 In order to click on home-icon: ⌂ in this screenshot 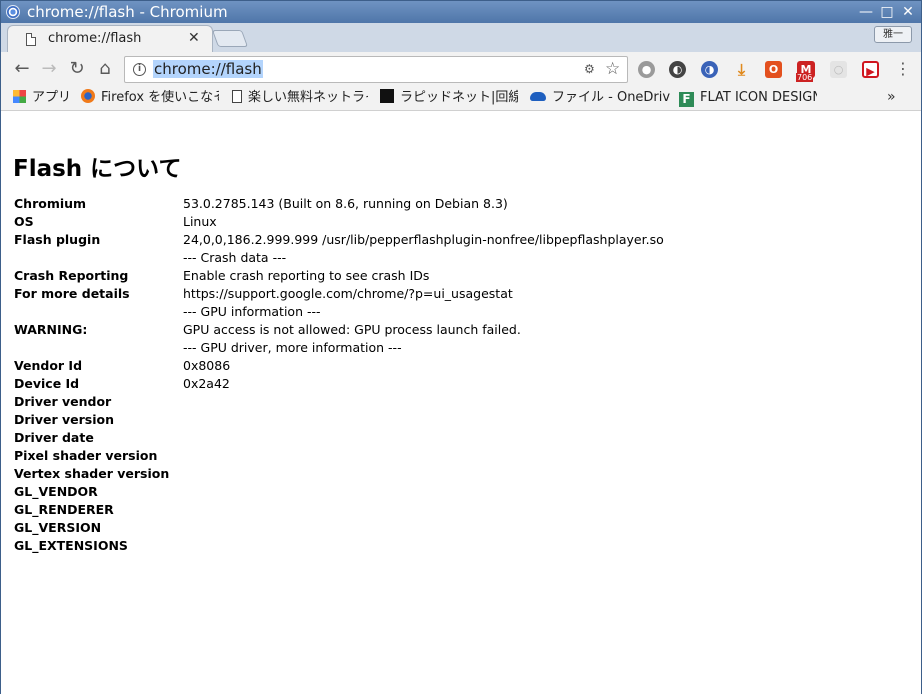, I will do `click(105, 69)`.